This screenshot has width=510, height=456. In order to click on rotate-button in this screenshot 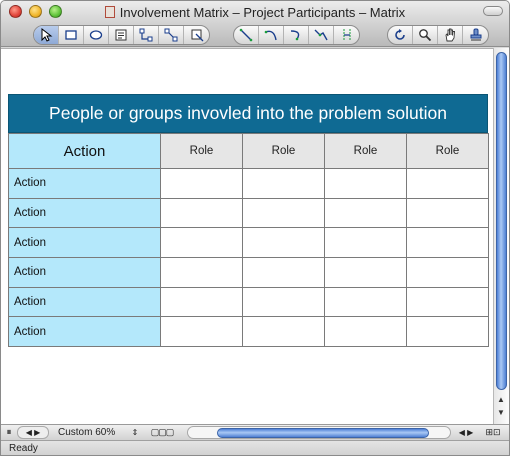, I will do `click(400, 35)`.